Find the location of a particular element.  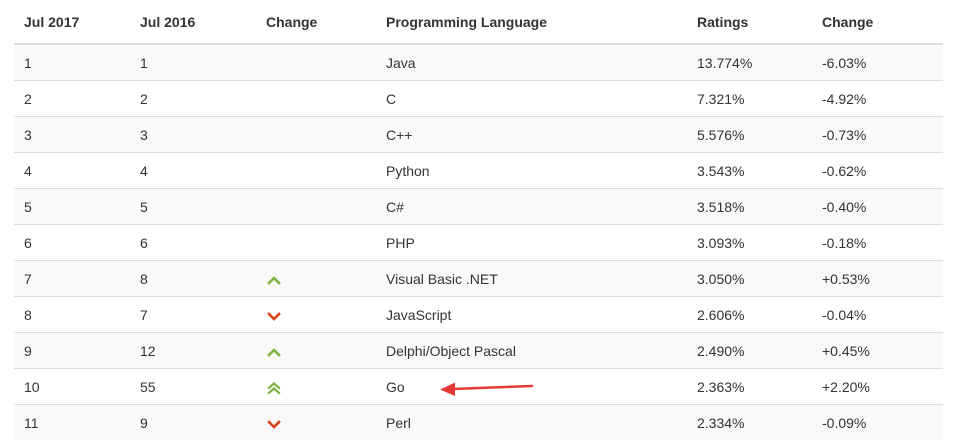

cell-change-percent: -4.92% is located at coordinates (877, 99).